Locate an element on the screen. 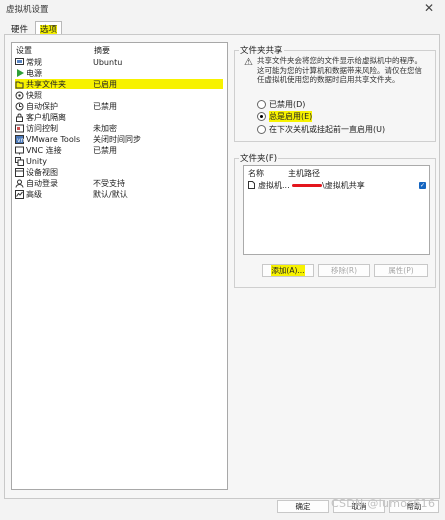 This screenshot has height=520, width=445. power-play-icon is located at coordinates (19, 73).